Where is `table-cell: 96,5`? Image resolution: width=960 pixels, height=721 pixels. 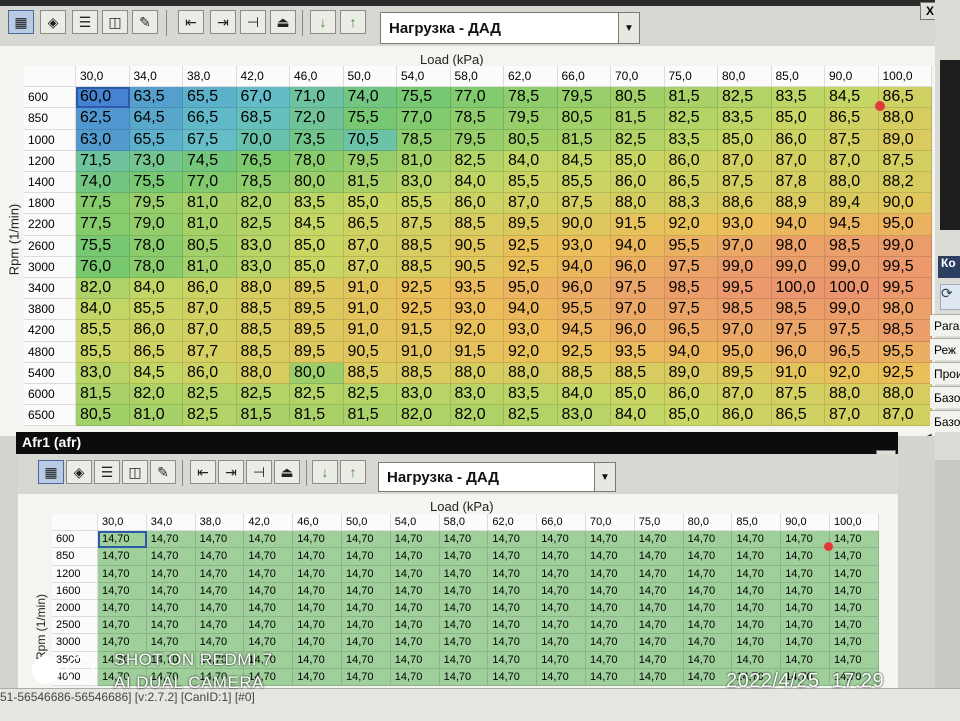 table-cell: 96,5 is located at coordinates (852, 352).